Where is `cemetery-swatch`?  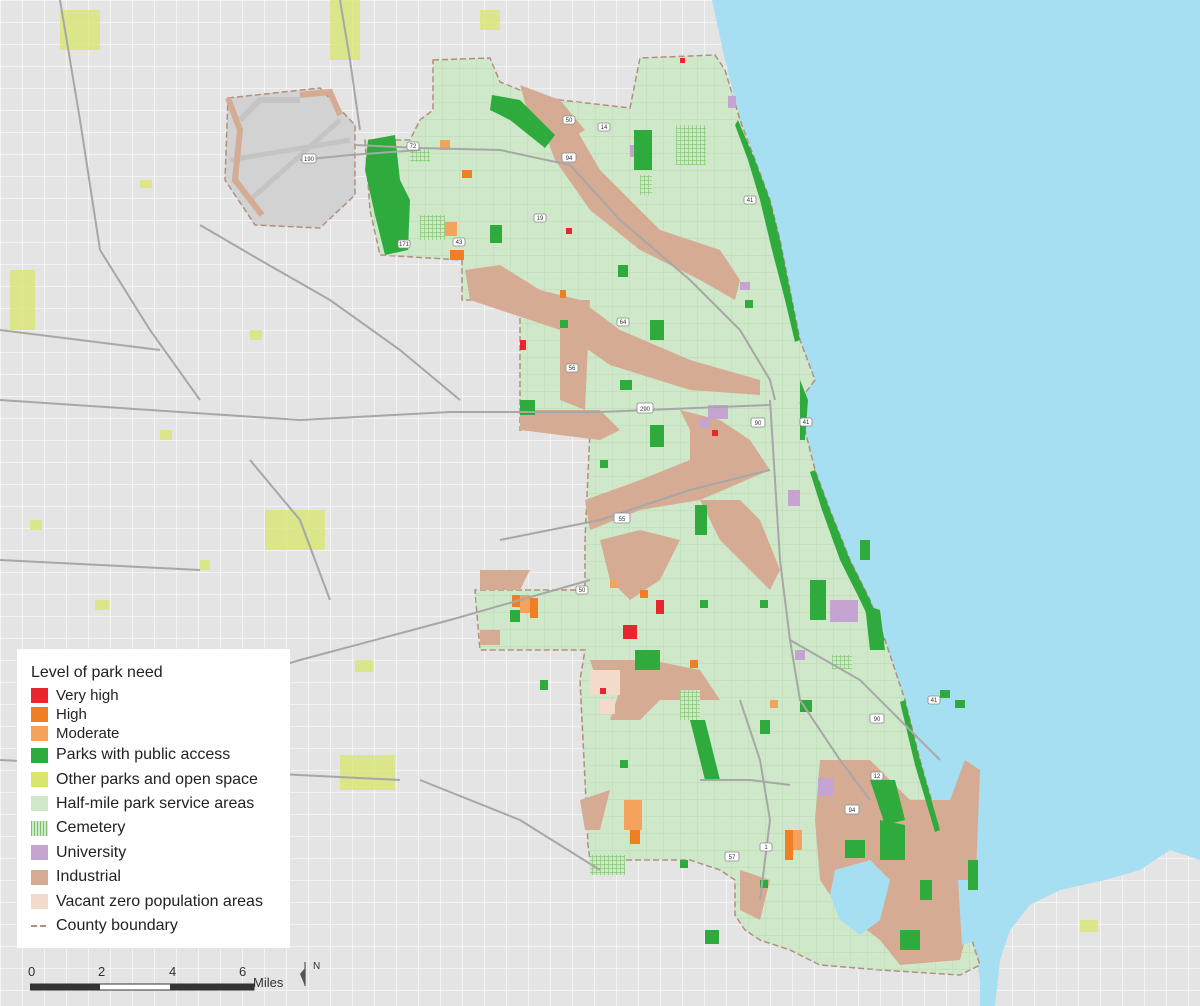 cemetery-swatch is located at coordinates (39, 828).